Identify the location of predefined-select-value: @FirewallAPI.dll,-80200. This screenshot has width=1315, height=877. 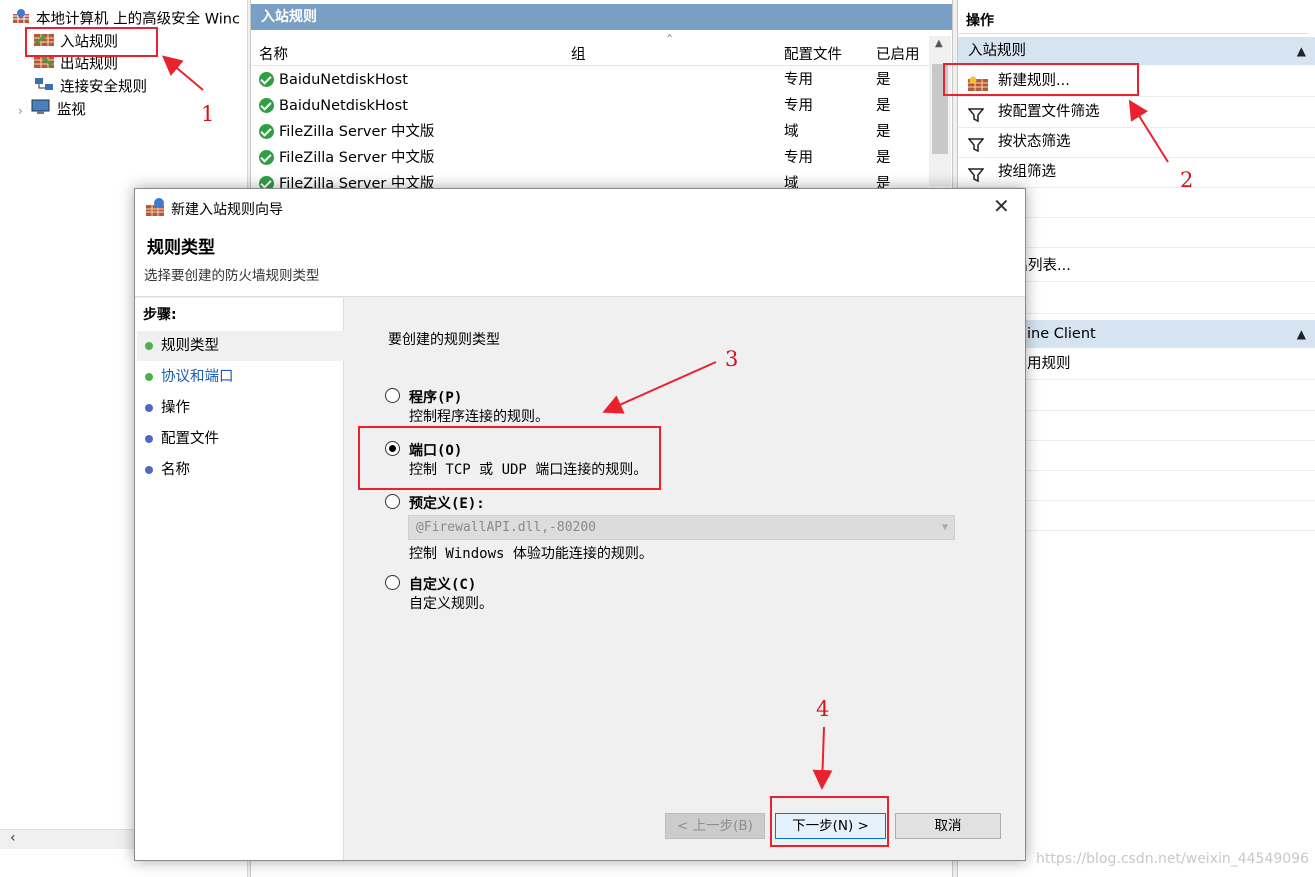
(506, 527).